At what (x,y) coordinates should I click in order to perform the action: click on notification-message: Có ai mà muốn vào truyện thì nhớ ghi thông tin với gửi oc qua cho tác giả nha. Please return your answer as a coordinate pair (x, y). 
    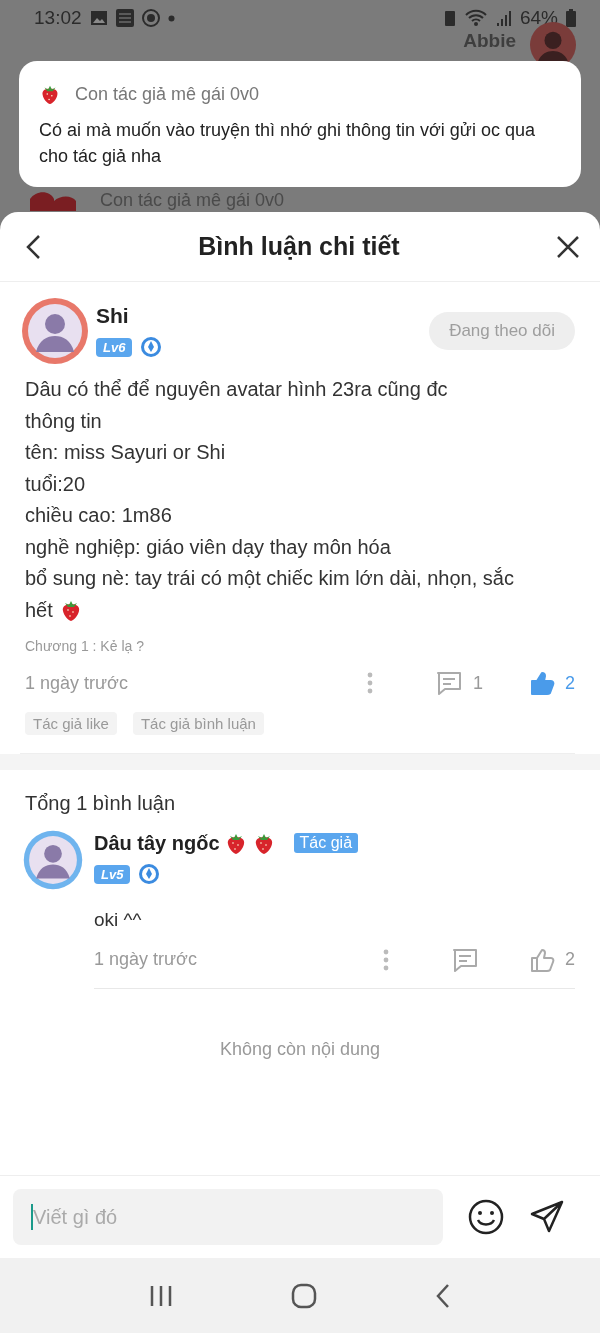
    Looking at the image, I should click on (287, 143).